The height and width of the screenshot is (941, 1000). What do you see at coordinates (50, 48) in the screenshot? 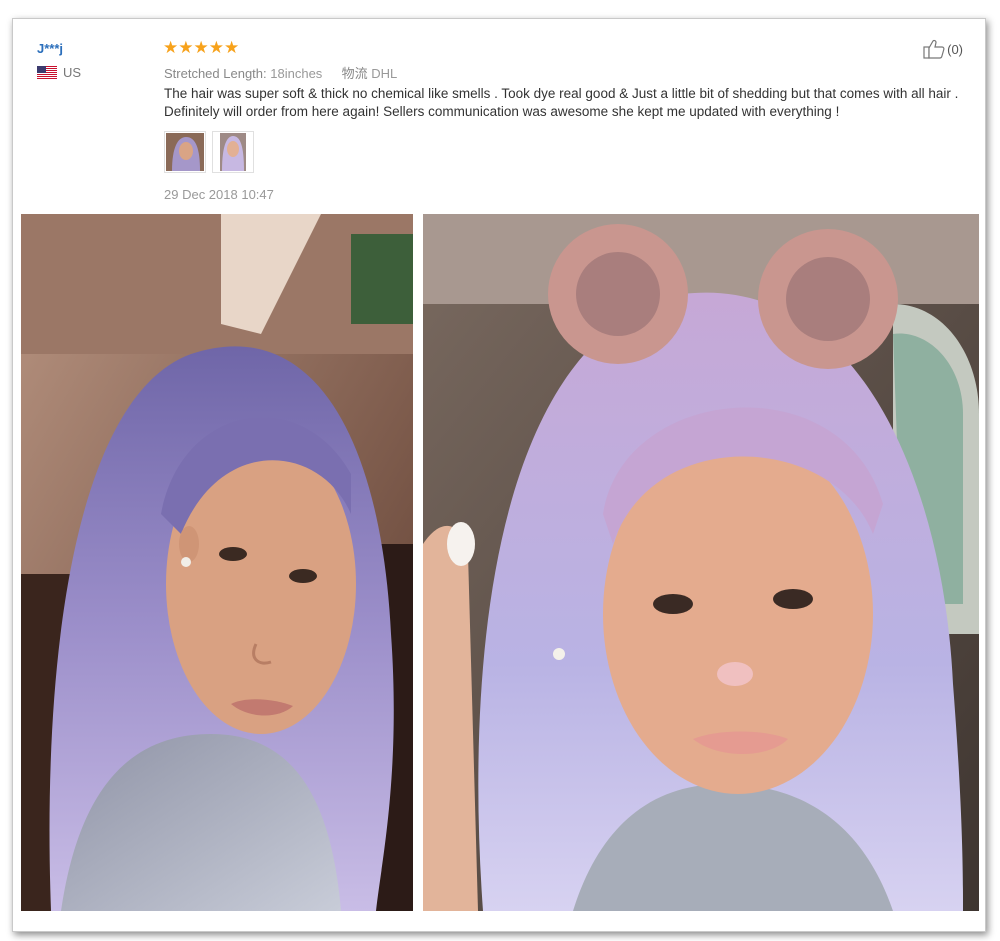
I see `reviewer-name: J***j` at bounding box center [50, 48].